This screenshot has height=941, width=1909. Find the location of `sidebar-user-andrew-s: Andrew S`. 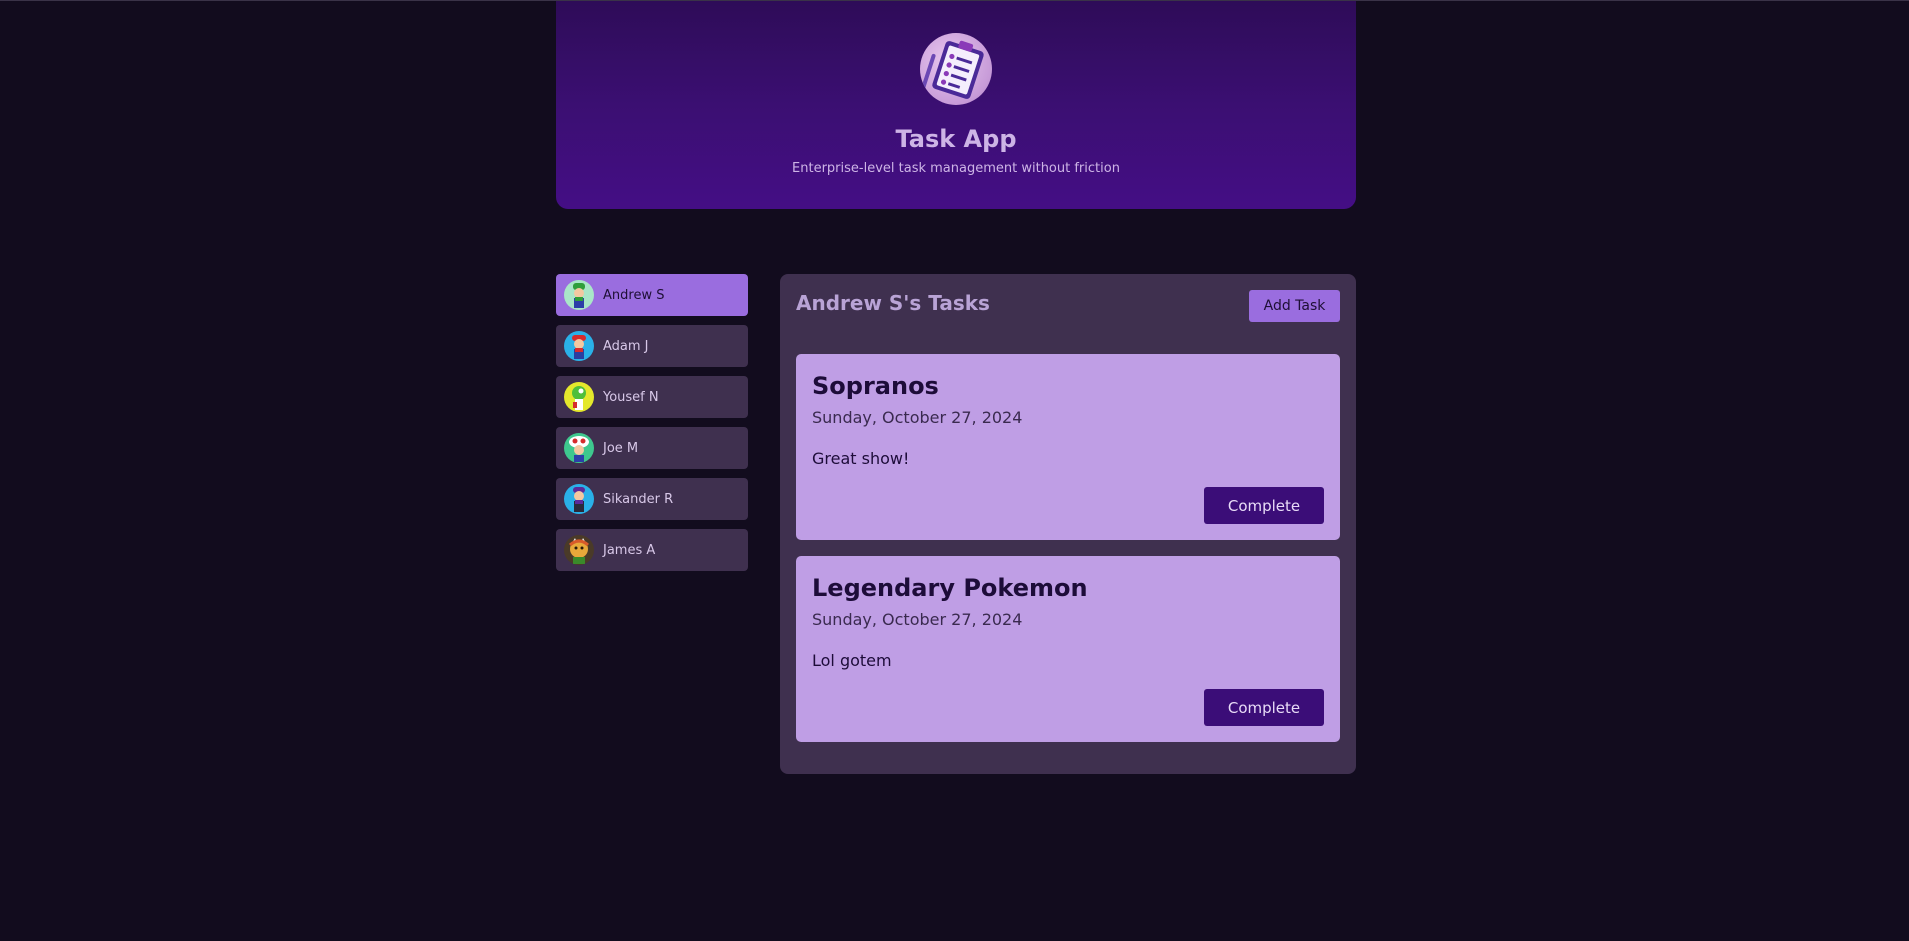

sidebar-user-andrew-s: Andrew S is located at coordinates (652, 295).